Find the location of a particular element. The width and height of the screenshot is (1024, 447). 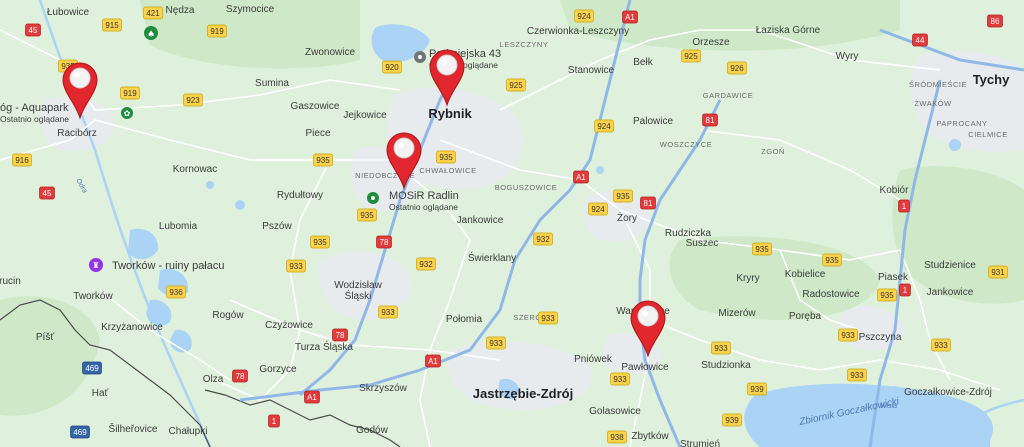

road-shield-45: 45 is located at coordinates (33, 30).